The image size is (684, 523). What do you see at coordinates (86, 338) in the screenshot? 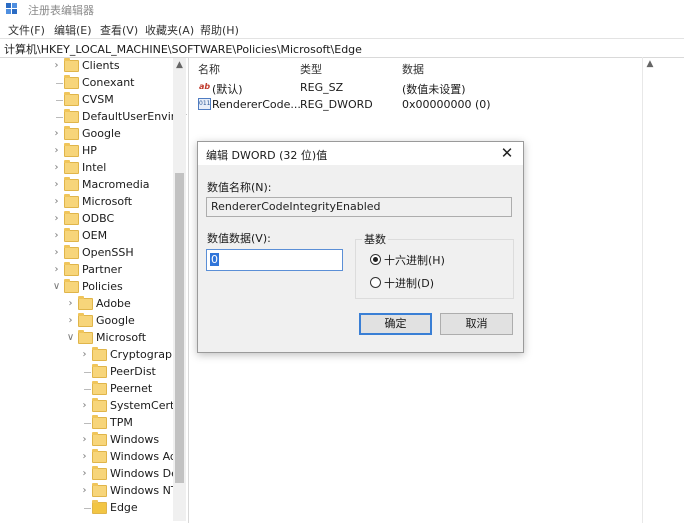
I see `tree-item: ∨ Microsoft` at bounding box center [86, 338].